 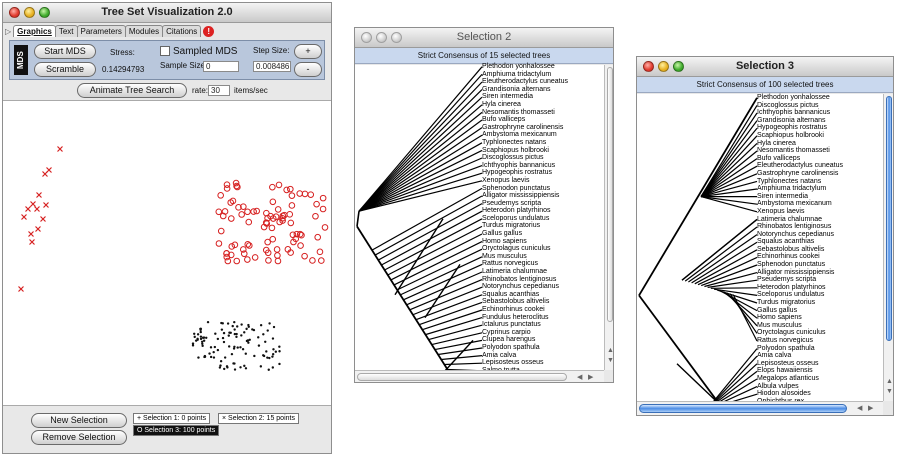 I want to click on legend-selection-1: + Selection 1: 0 points, so click(x=172, y=418).